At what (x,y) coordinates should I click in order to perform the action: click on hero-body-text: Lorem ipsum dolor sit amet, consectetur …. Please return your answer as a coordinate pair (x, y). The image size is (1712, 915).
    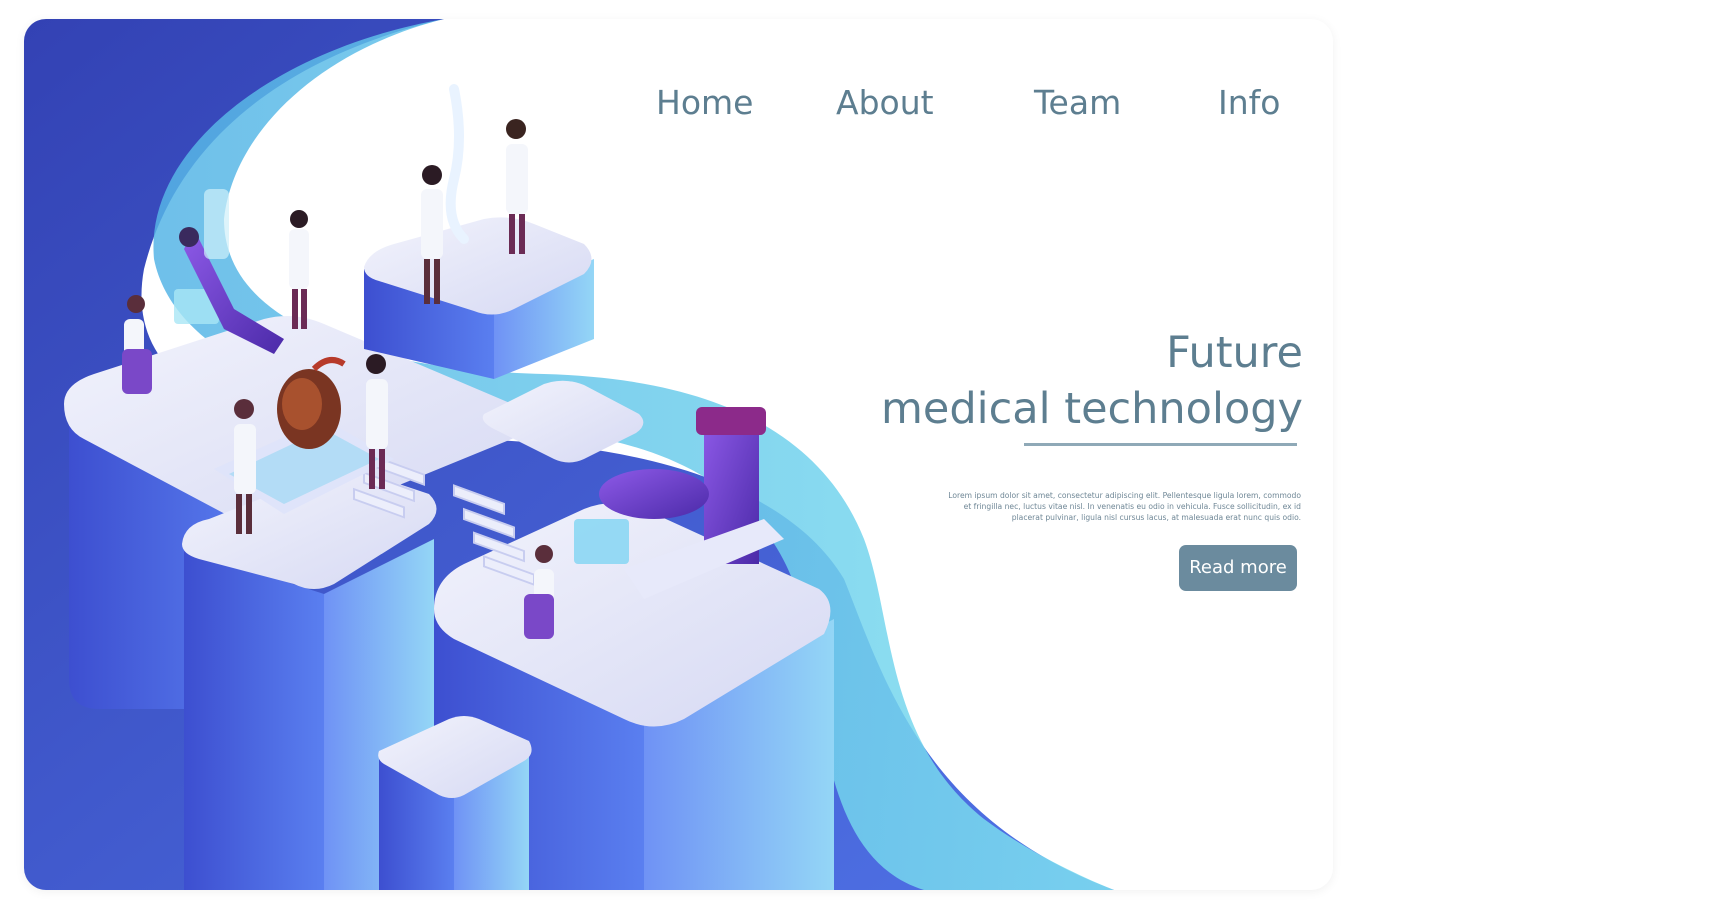
    Looking at the image, I should click on (1124, 506).